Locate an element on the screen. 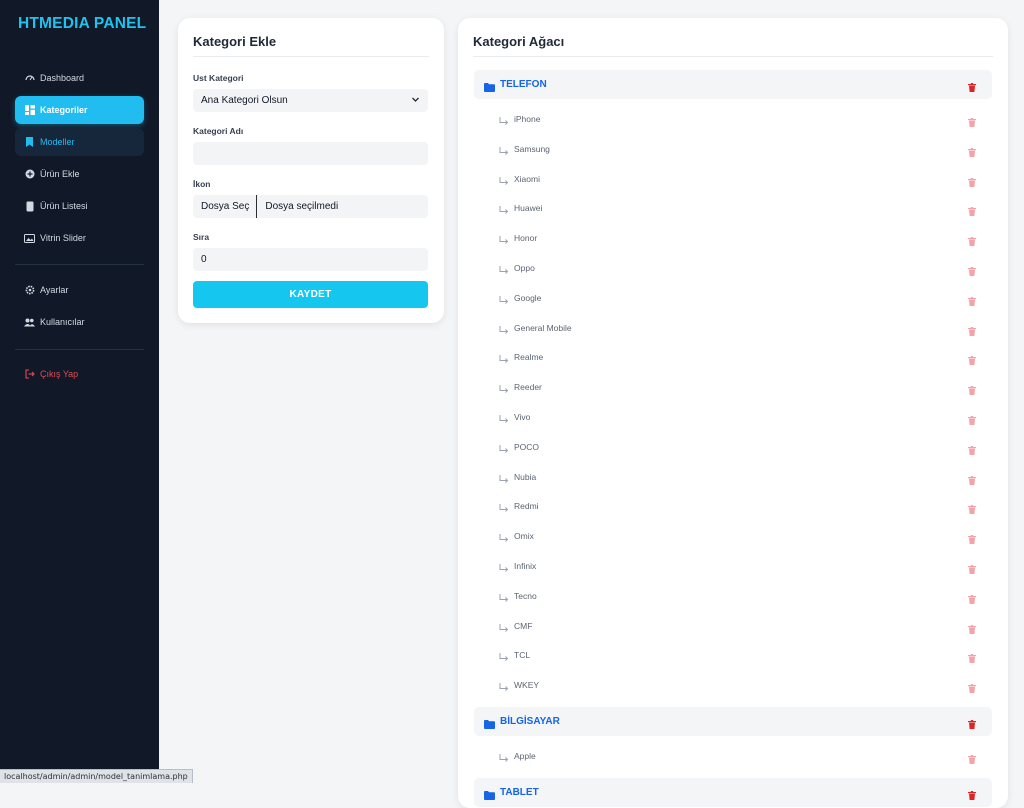 The width and height of the screenshot is (1024, 808). sidebar-divider is located at coordinates (79, 349).